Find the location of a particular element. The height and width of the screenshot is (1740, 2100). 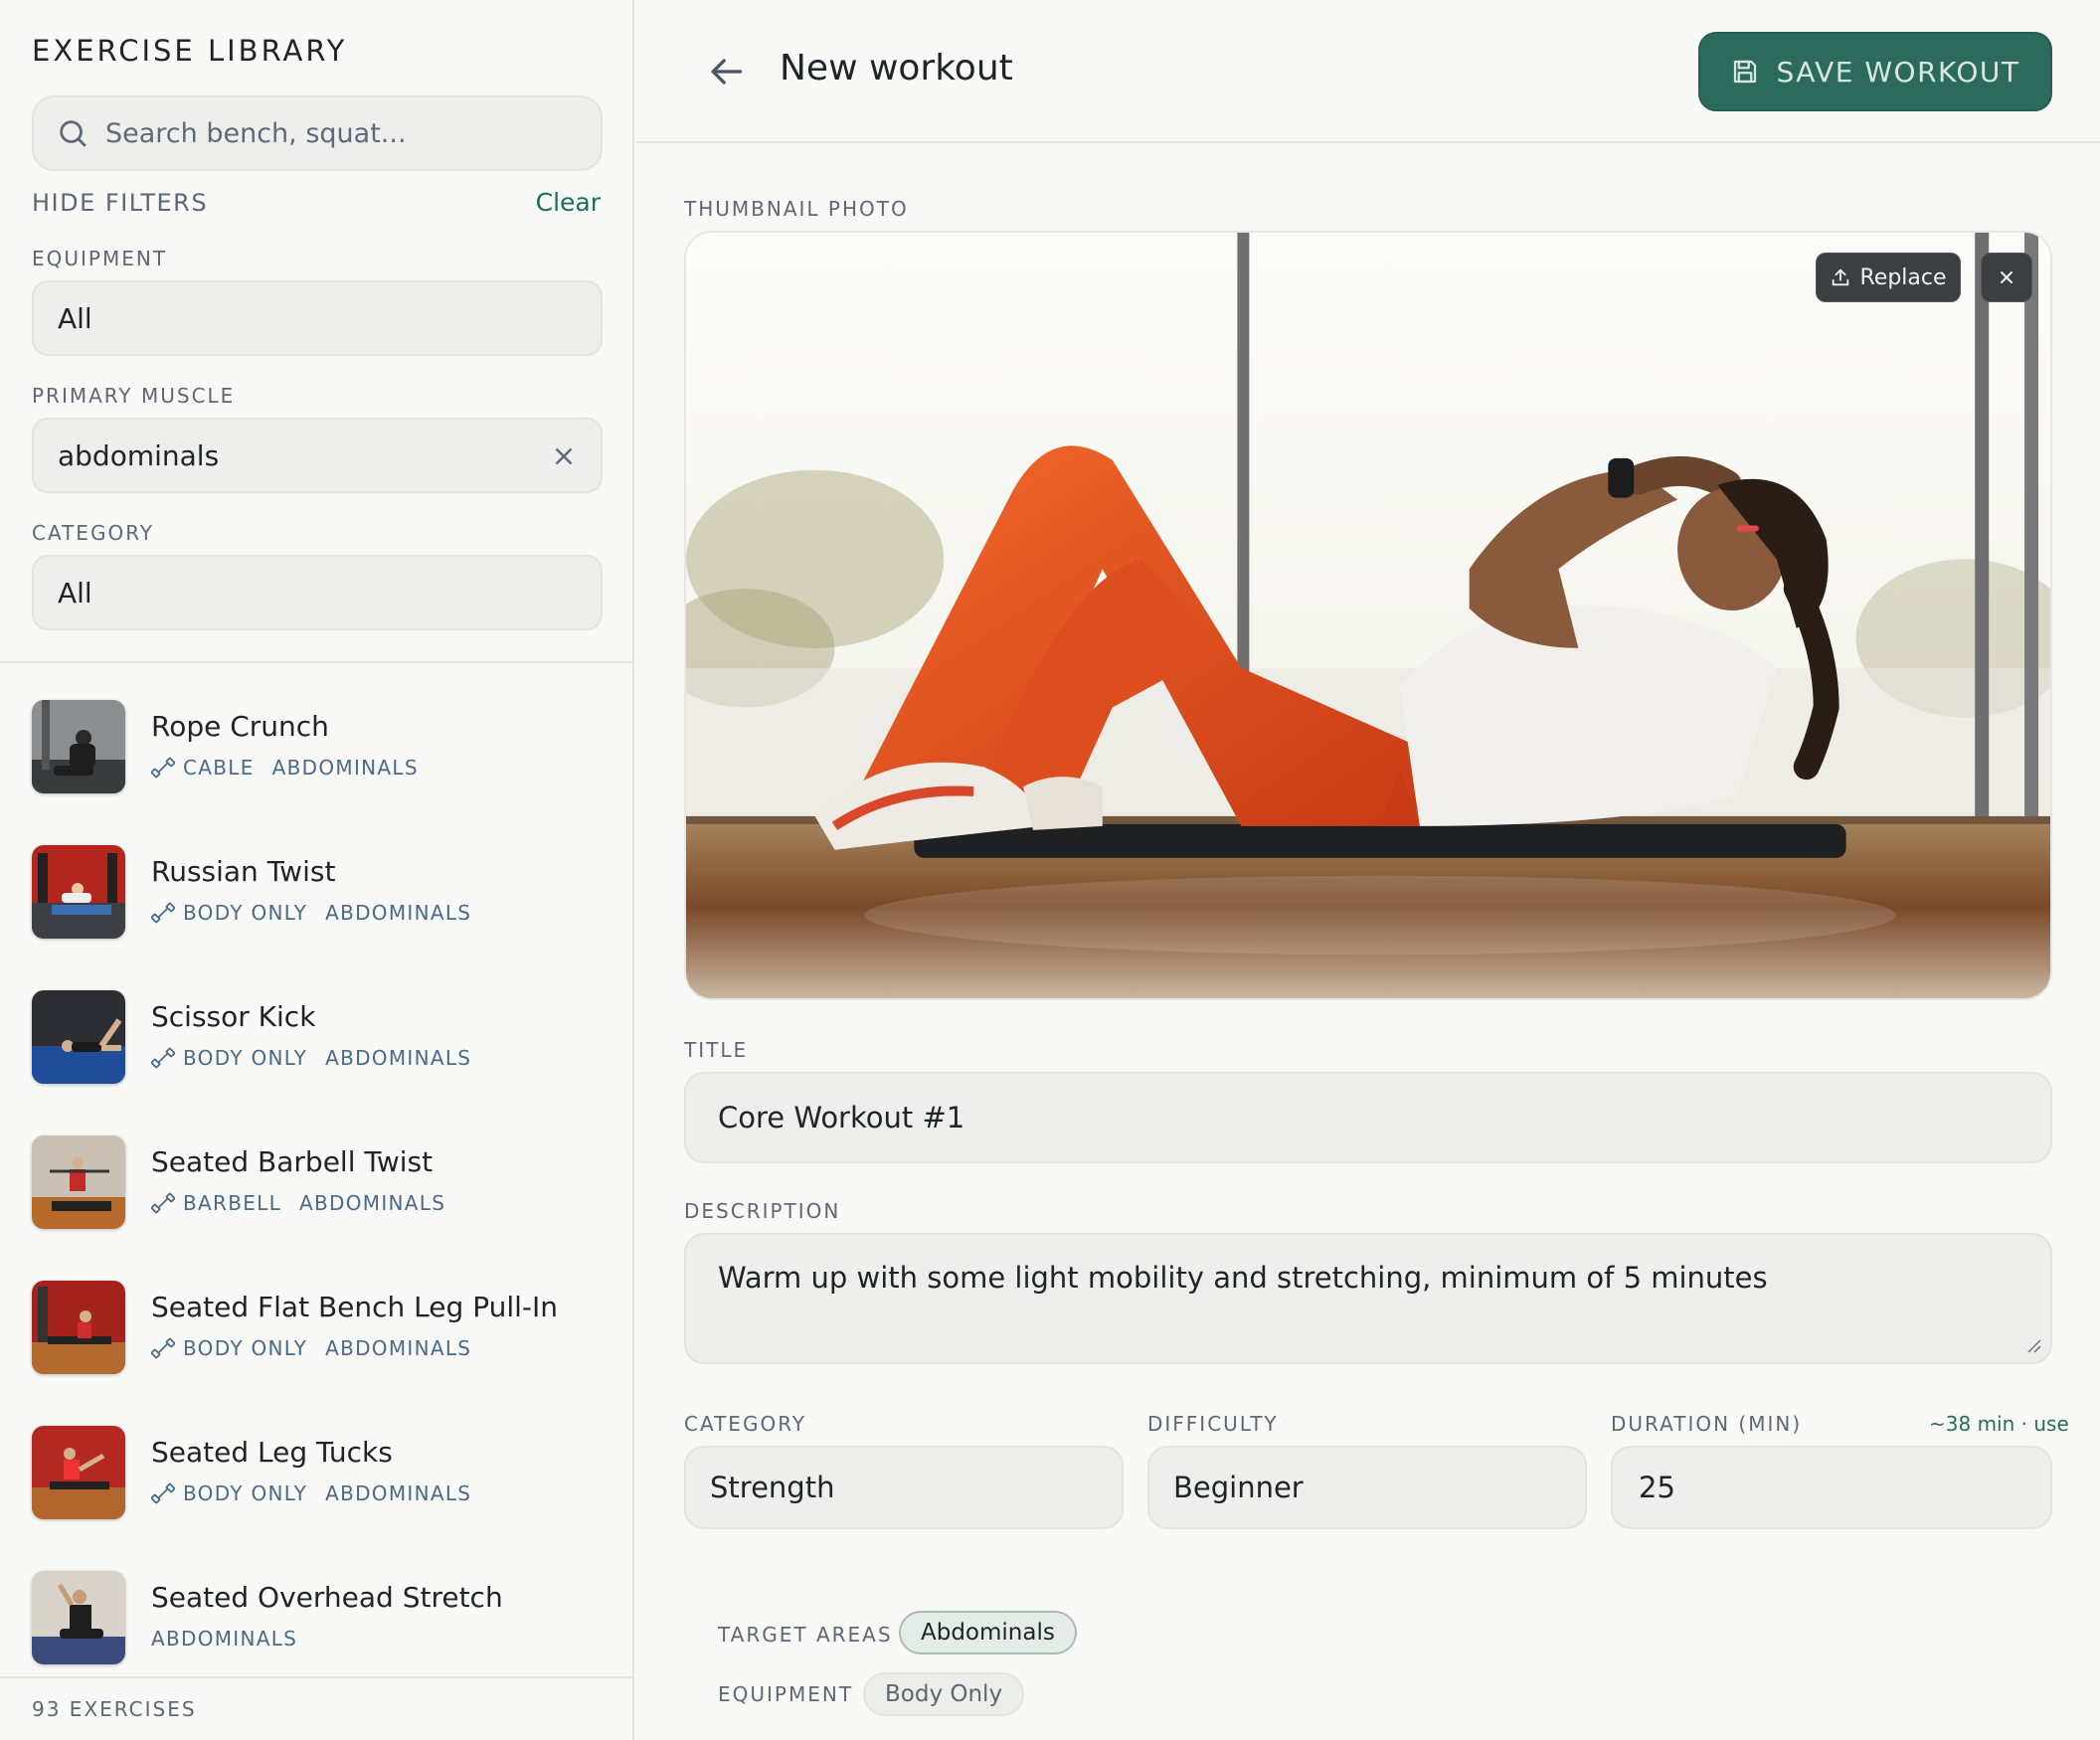

category-filter-value: All is located at coordinates (75, 593).